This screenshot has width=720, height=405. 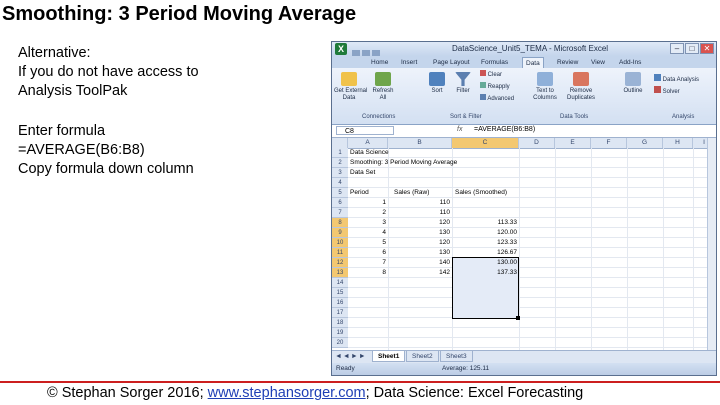 What do you see at coordinates (545, 87) in the screenshot?
I see `text-to-columns-button: Text to Columns` at bounding box center [545, 87].